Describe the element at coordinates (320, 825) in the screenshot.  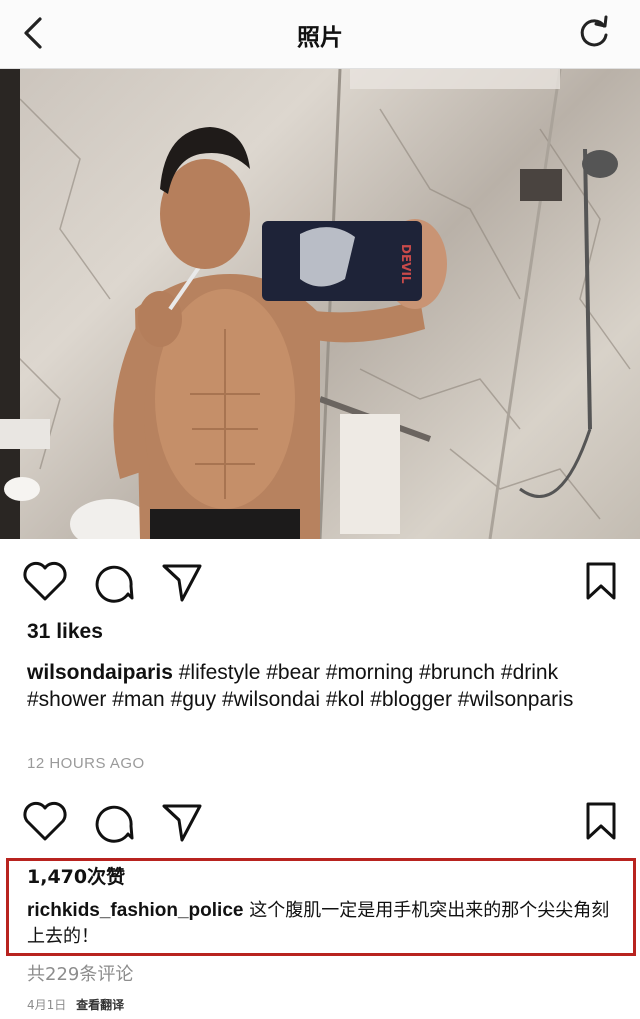
I see `repost-action-bar` at that location.